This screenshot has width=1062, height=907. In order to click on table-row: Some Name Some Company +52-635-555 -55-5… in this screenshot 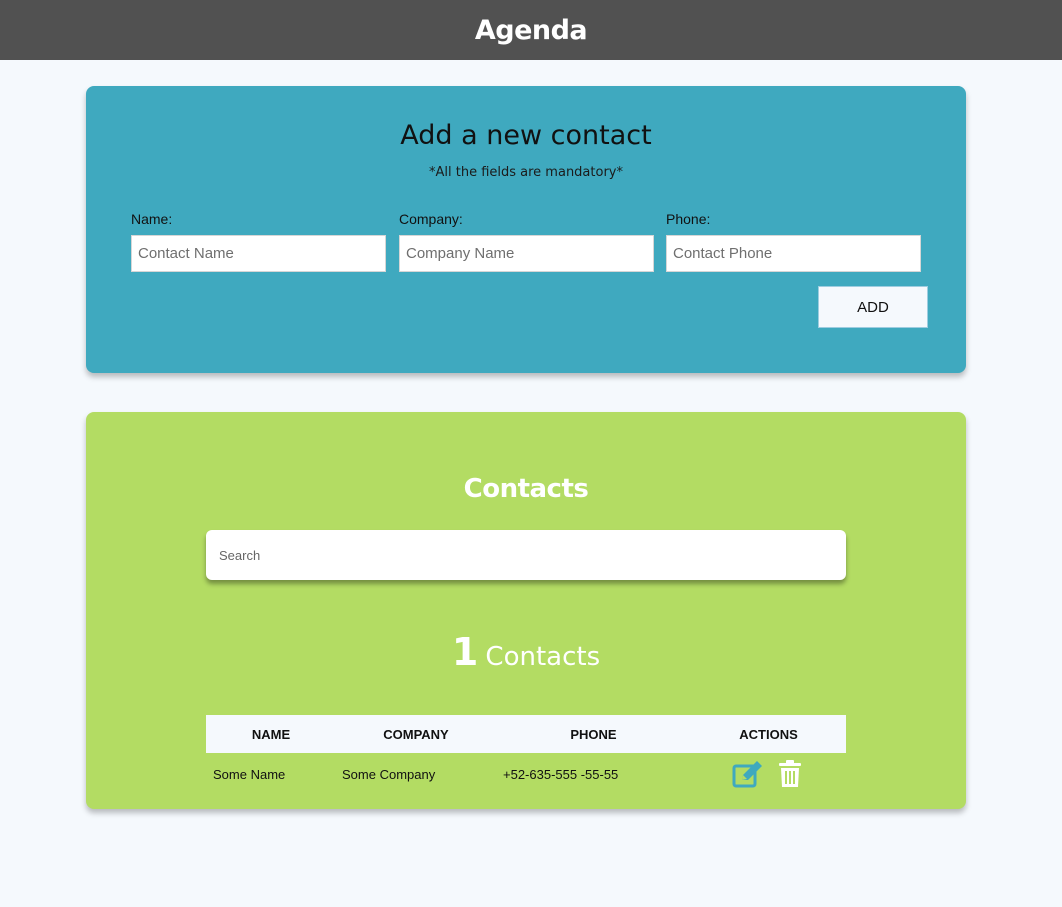, I will do `click(526, 774)`.